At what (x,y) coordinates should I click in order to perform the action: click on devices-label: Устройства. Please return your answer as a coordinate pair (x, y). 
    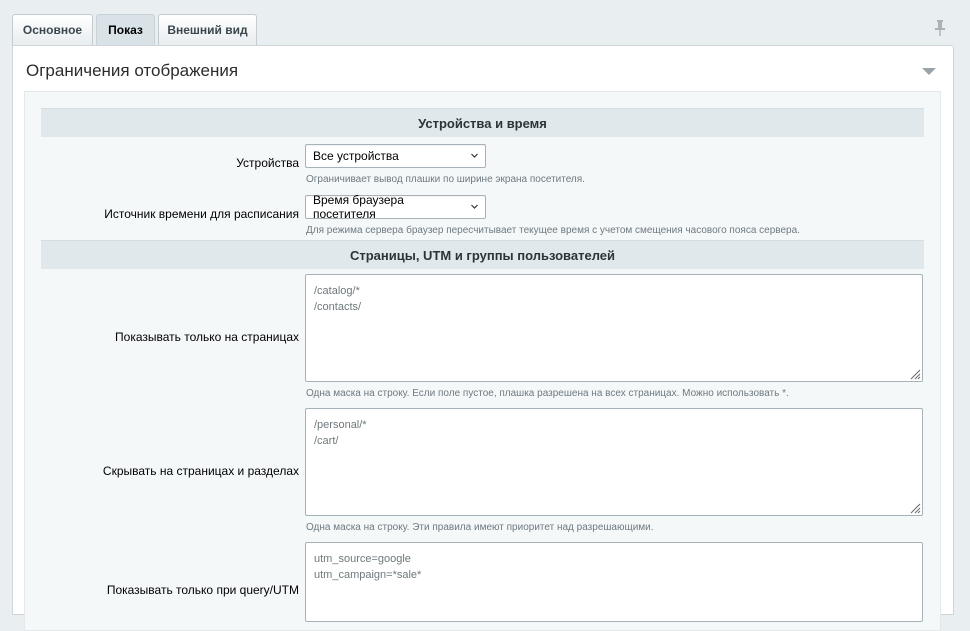
    Looking at the image, I should click on (267, 163).